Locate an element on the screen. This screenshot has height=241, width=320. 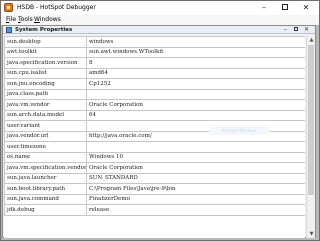
inner-maximize-icon is located at coordinates (295, 28).